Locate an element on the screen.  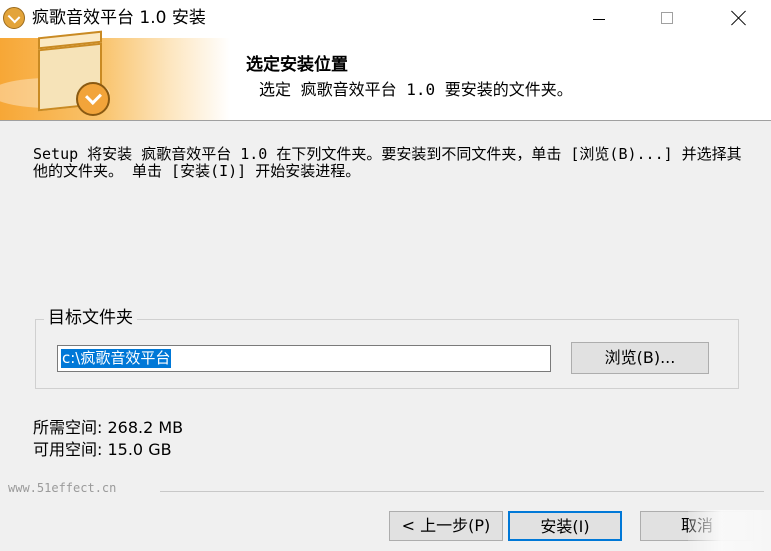
title-bar: 疯歌音效平台 1.0 安装 is located at coordinates (385, 19).